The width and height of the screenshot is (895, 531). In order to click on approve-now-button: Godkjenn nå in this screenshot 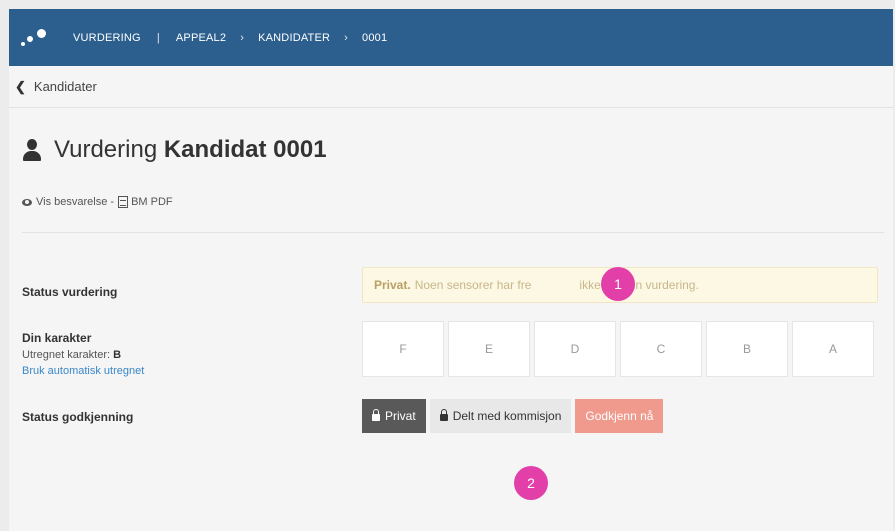, I will do `click(619, 416)`.